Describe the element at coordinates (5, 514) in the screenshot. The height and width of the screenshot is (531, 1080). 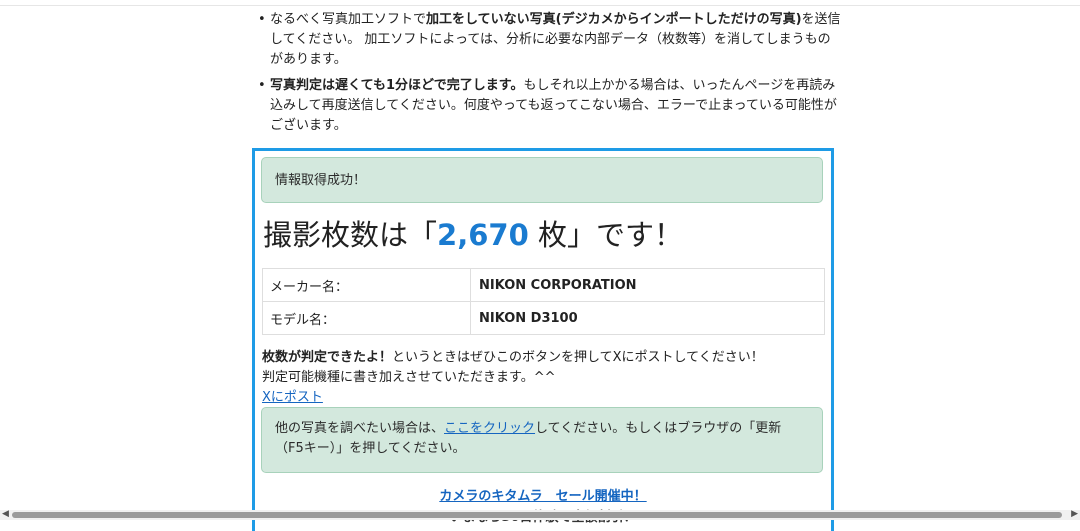
I see `scroll-left-icon: ◀` at that location.